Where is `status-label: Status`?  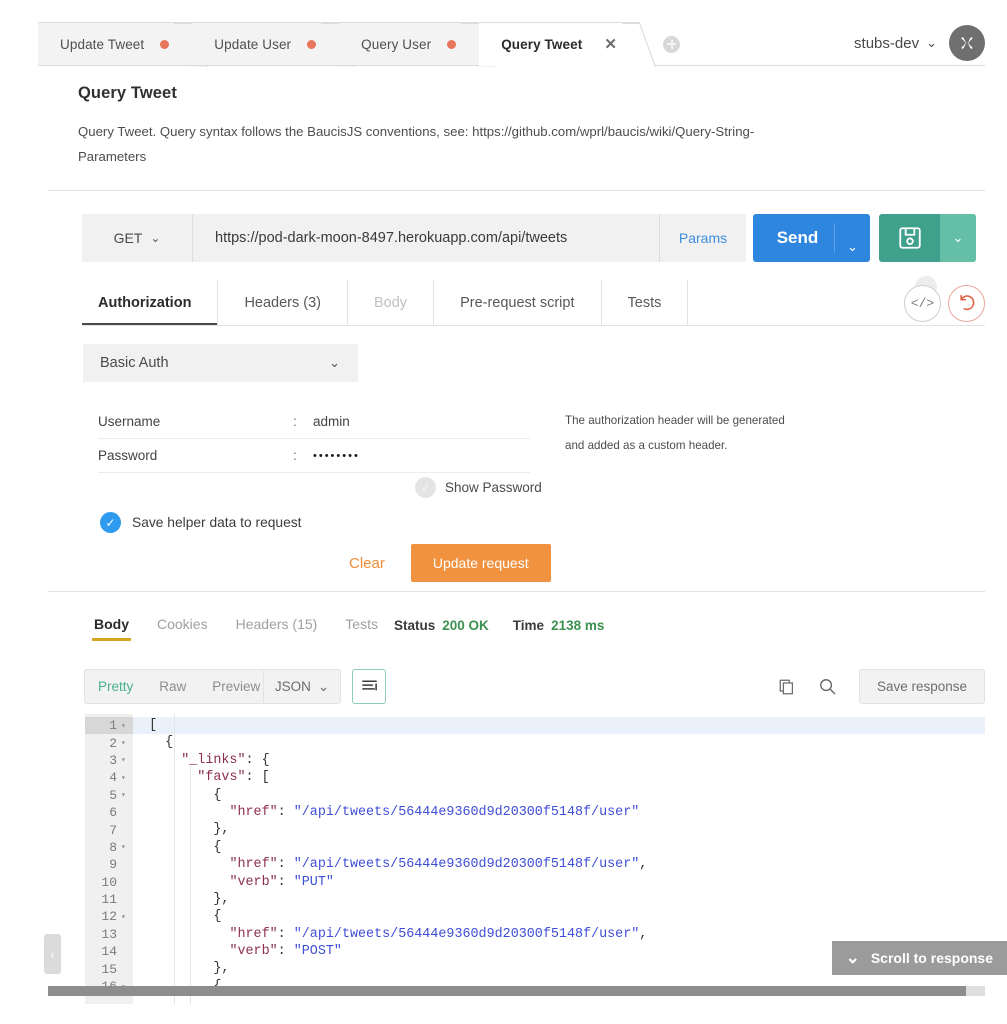
status-label: Status is located at coordinates (415, 625).